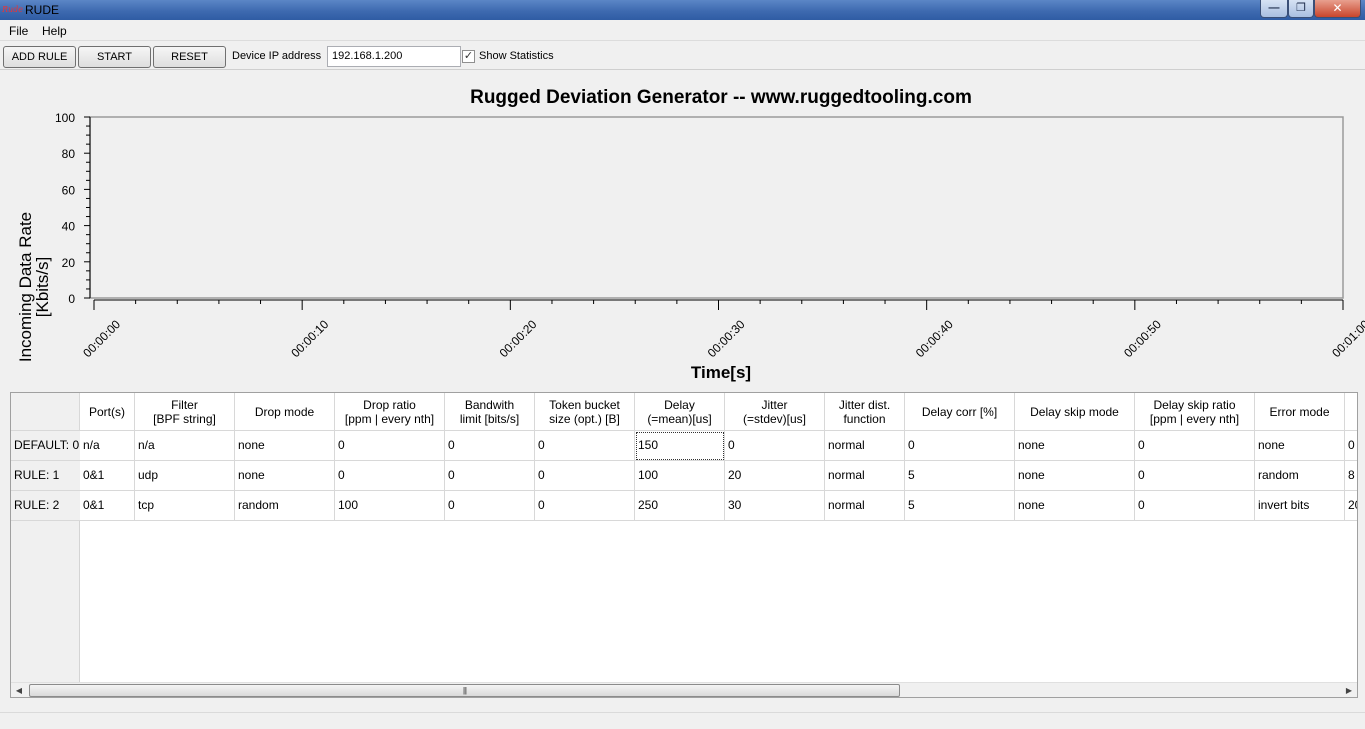 The width and height of the screenshot is (1365, 729). Describe the element at coordinates (518, 338) in the screenshot. I see `x-tick-label: 00:00:20` at that location.